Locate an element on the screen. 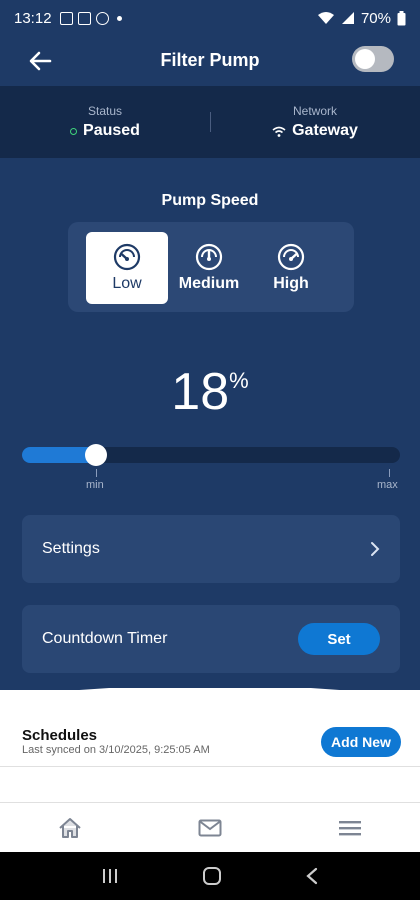  slider-thumb is located at coordinates (96, 455).